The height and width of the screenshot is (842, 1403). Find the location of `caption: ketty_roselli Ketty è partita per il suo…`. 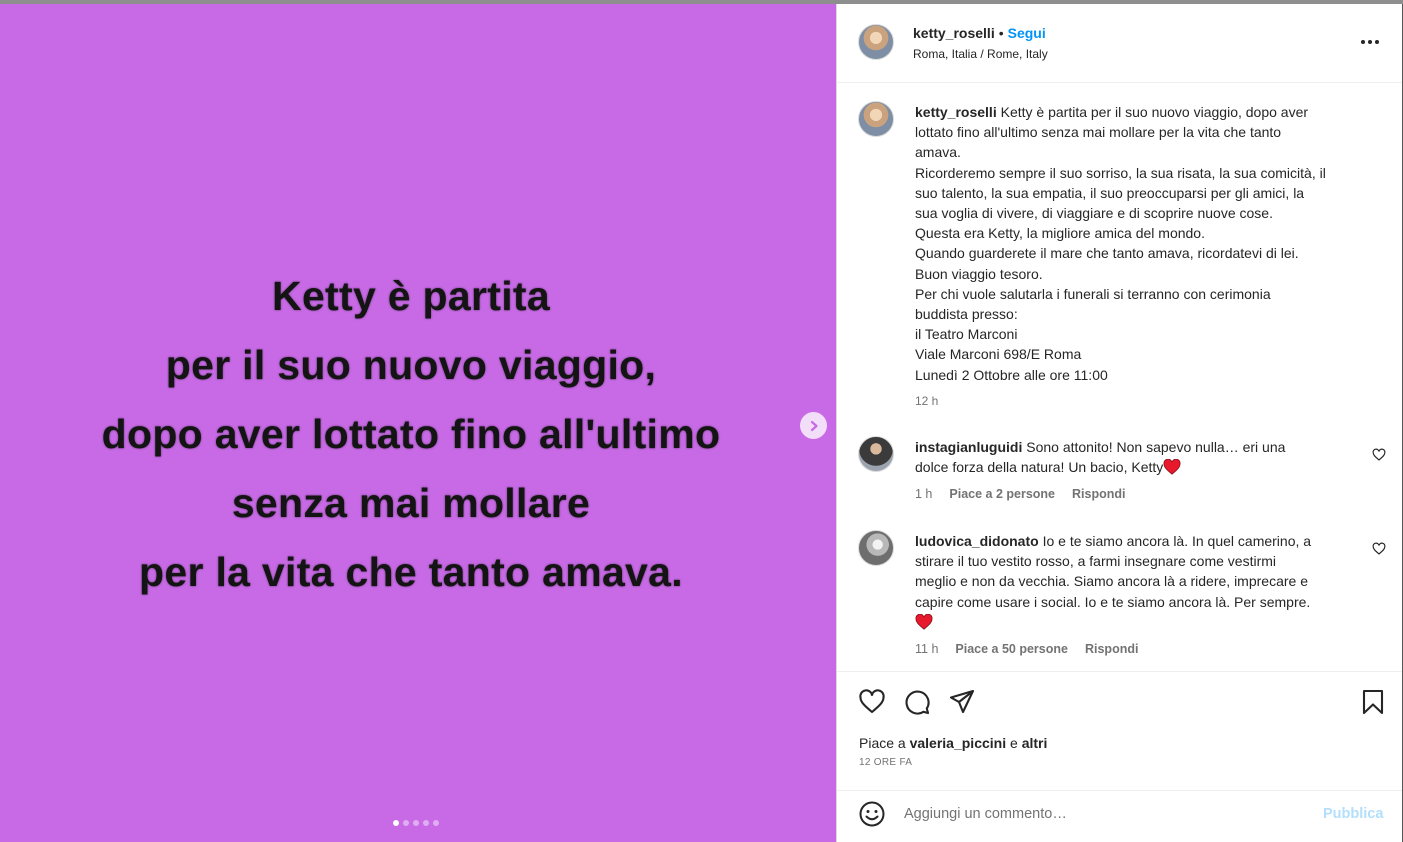

caption: ketty_roselli Ketty è partita per il suo… is located at coordinates (1145, 243).